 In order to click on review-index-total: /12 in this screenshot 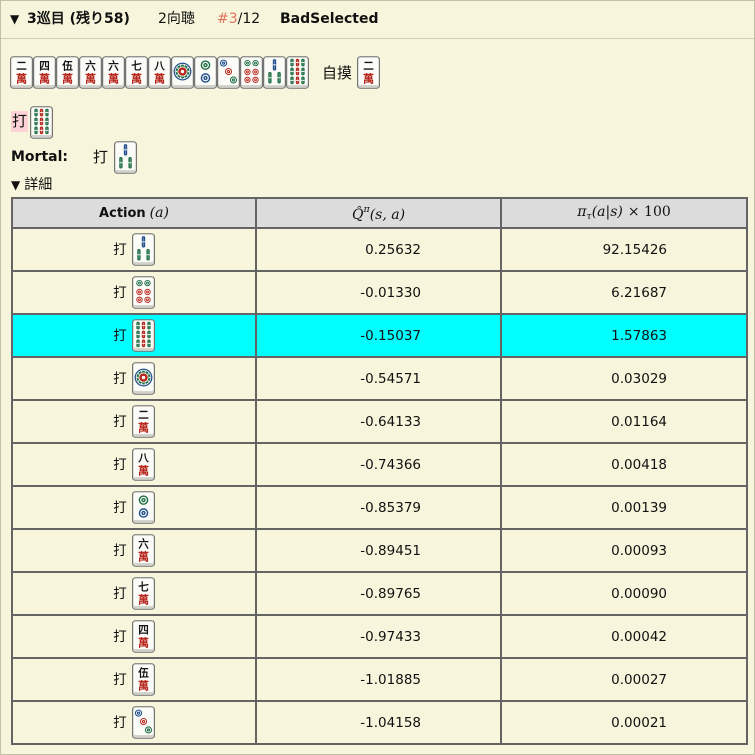, I will do `click(249, 19)`.